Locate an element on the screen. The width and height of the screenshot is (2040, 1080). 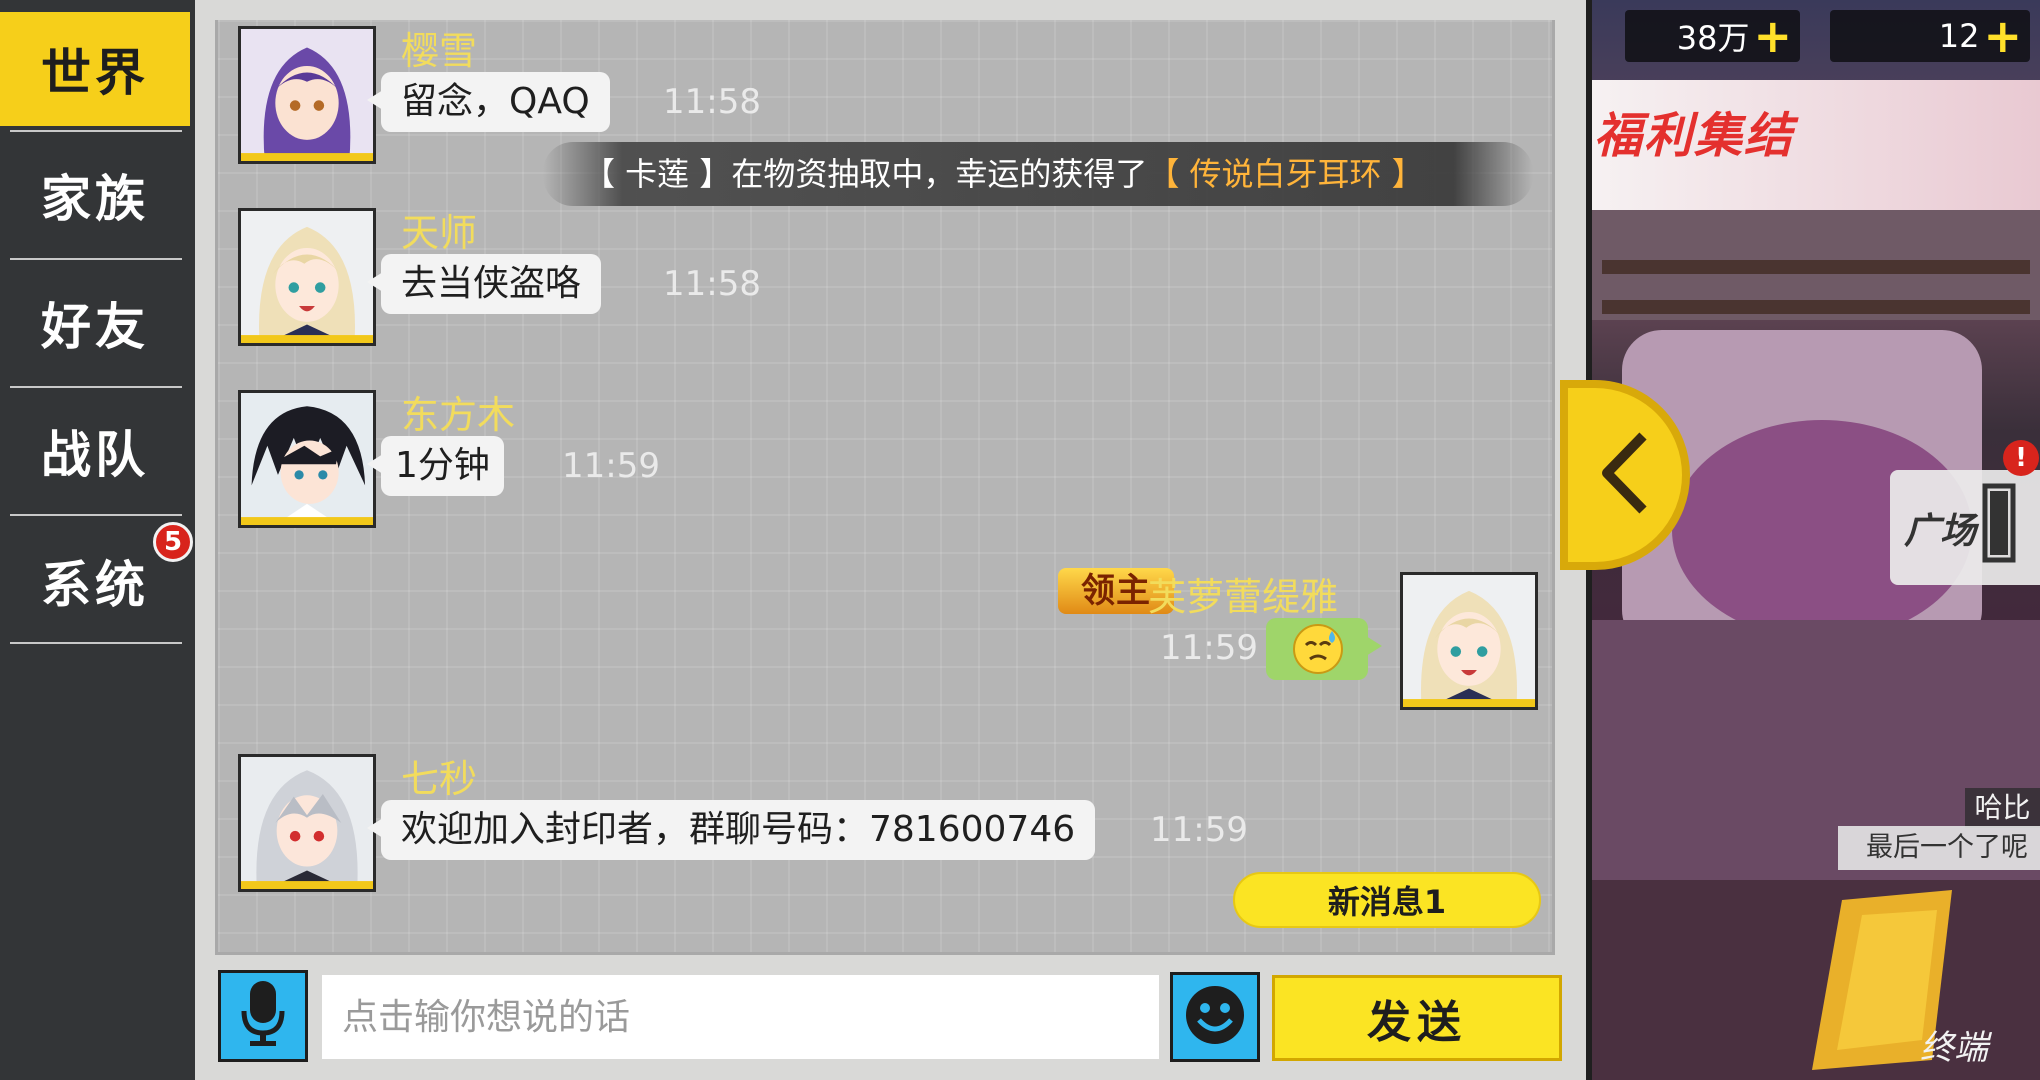
voice-input-button is located at coordinates (263, 1016).